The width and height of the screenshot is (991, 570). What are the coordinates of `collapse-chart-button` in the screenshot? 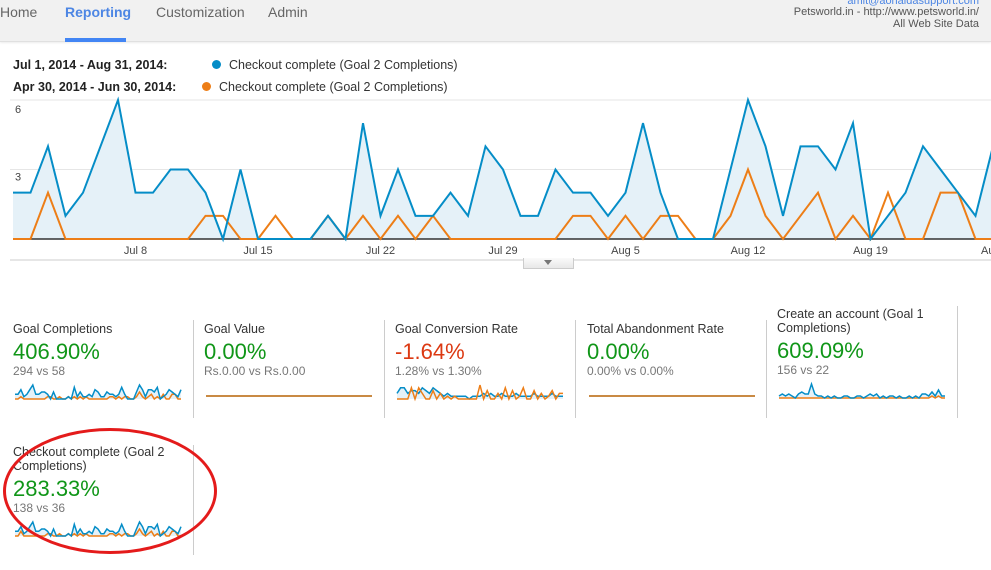 It's located at (548, 263).